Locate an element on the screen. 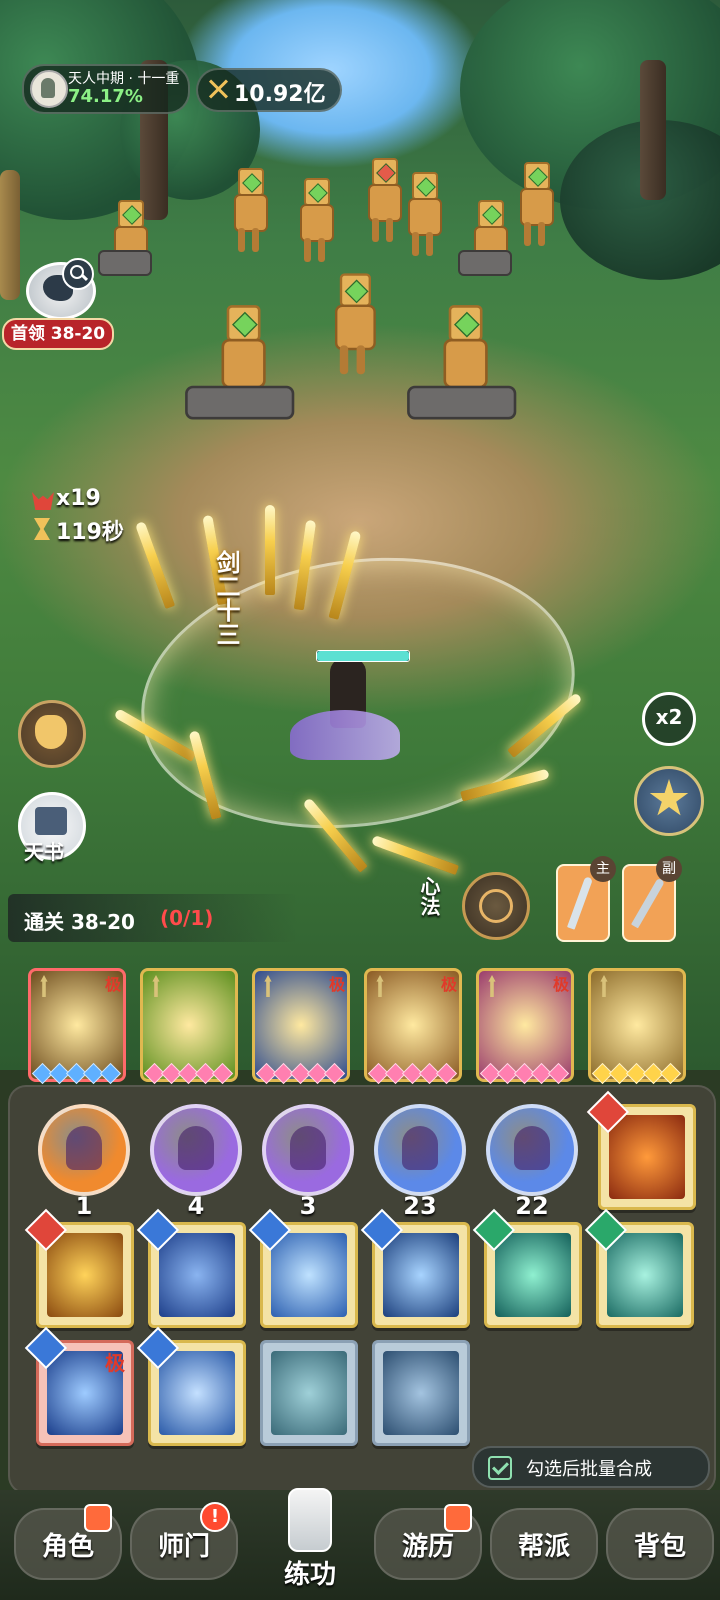 The height and width of the screenshot is (1600, 720). nav-guild-label: 帮派 is located at coordinates (543, 1547).